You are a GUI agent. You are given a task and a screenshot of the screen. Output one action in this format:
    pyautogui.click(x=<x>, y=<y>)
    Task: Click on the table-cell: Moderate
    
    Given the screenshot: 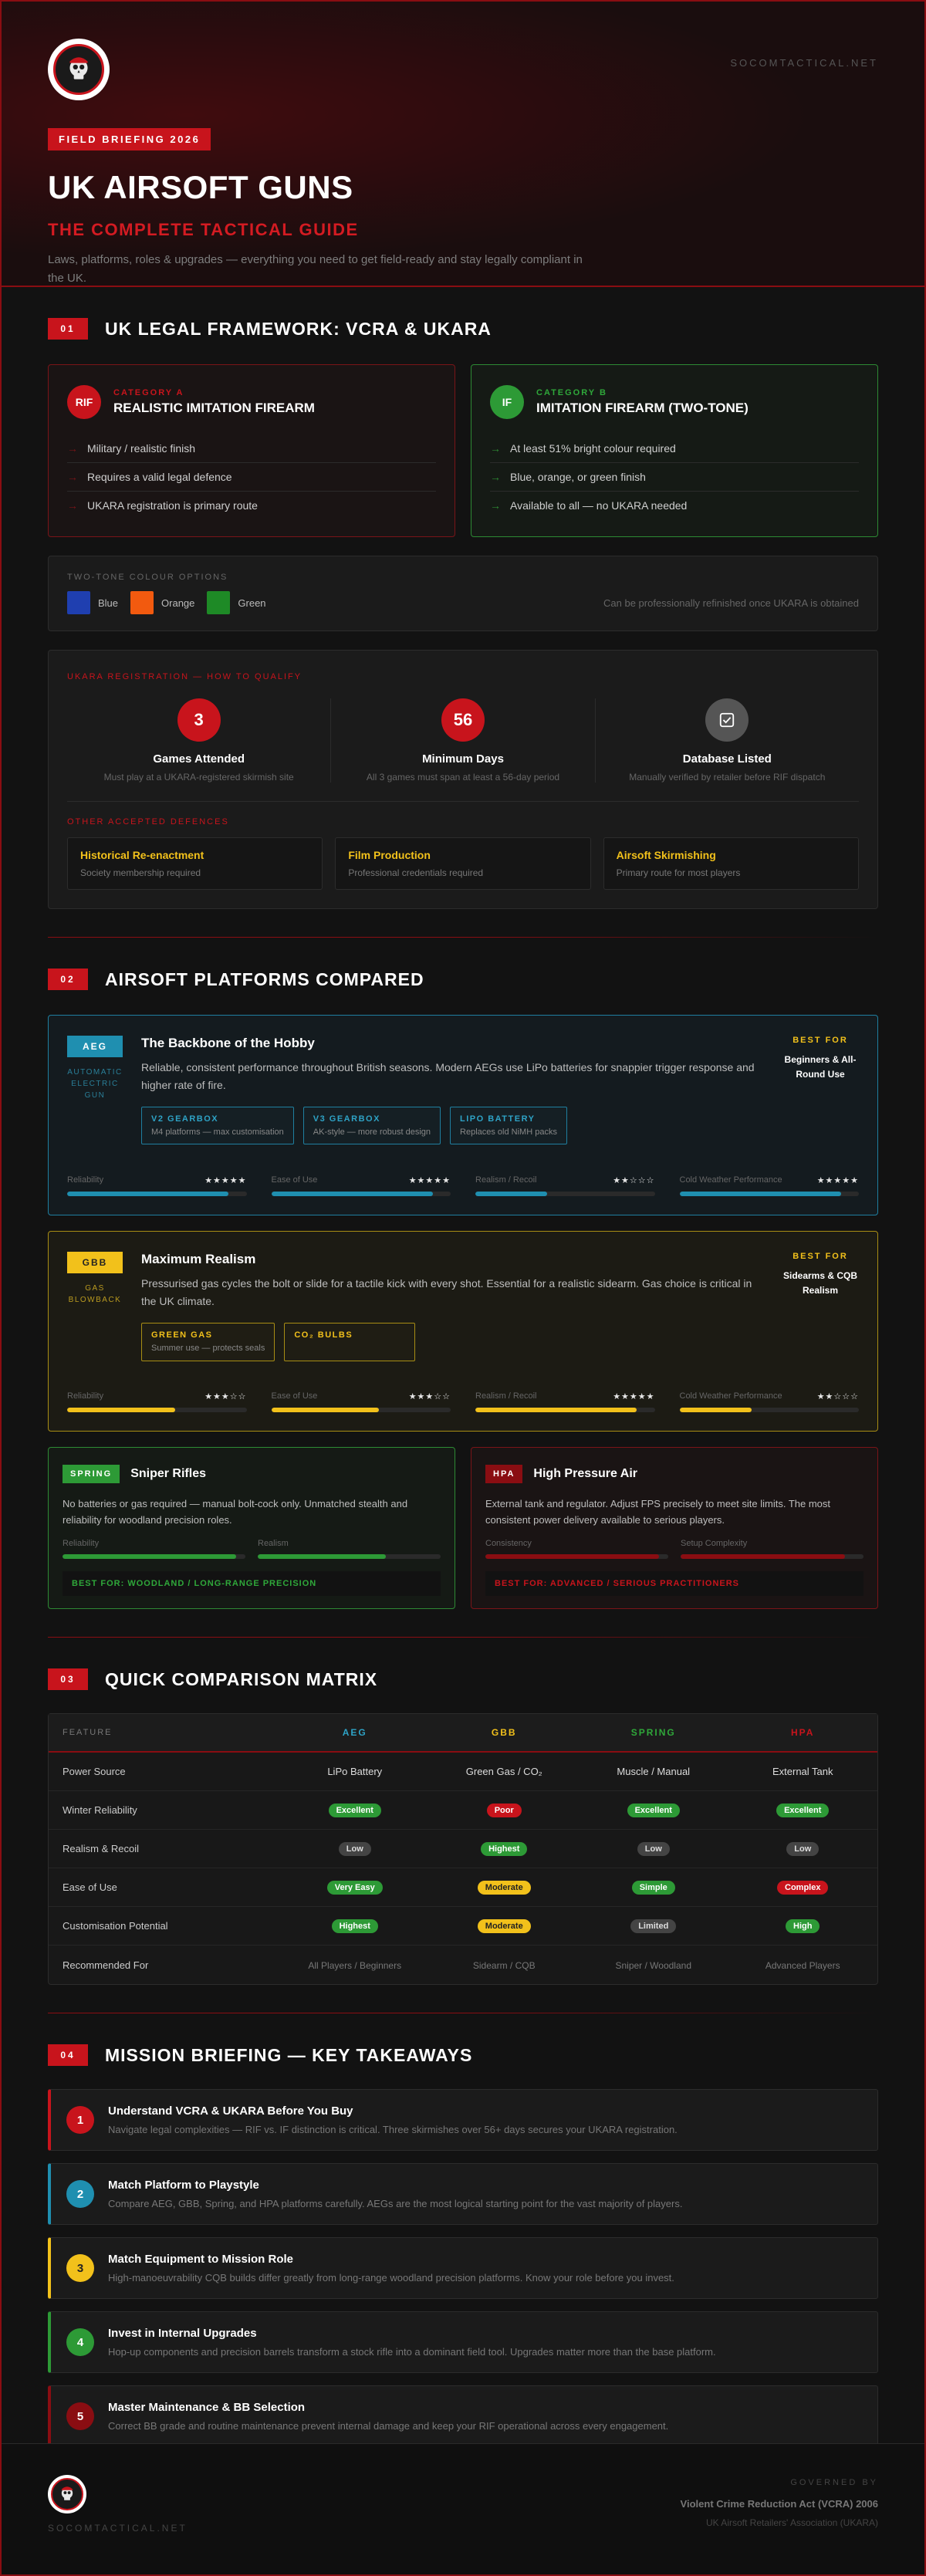 What is the action you would take?
    pyautogui.click(x=505, y=1925)
    